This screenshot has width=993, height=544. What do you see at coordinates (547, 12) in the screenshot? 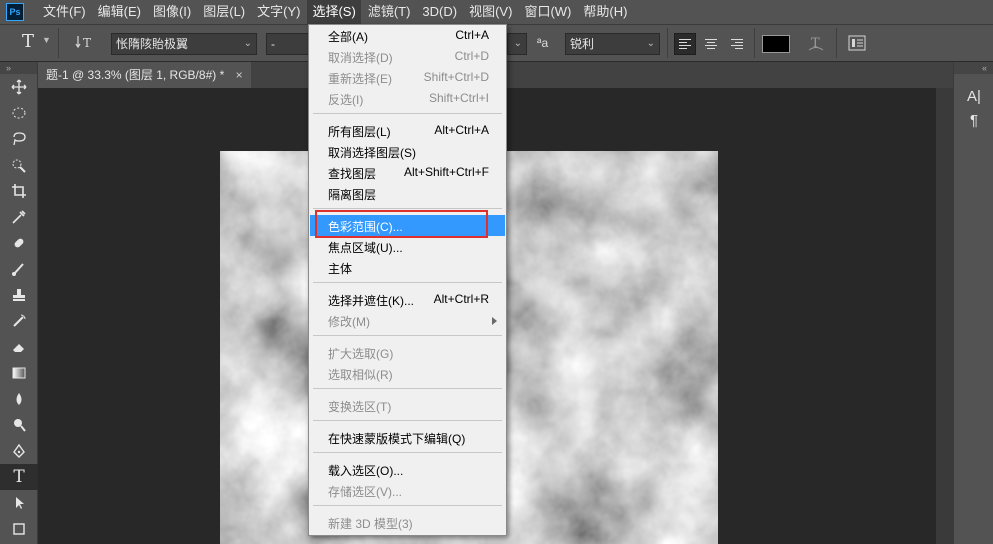
I see `menu-window: 窗口(W)` at bounding box center [547, 12].